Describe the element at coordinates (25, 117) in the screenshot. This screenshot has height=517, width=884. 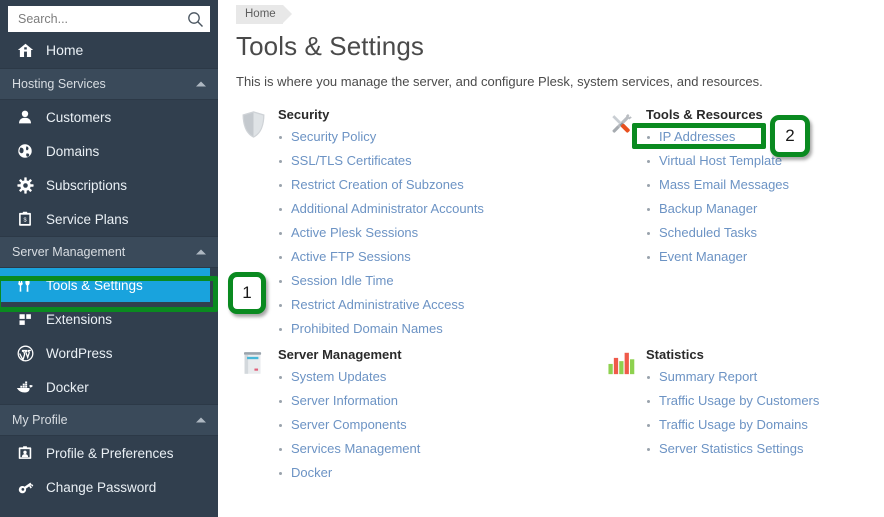
I see `user-icon` at that location.